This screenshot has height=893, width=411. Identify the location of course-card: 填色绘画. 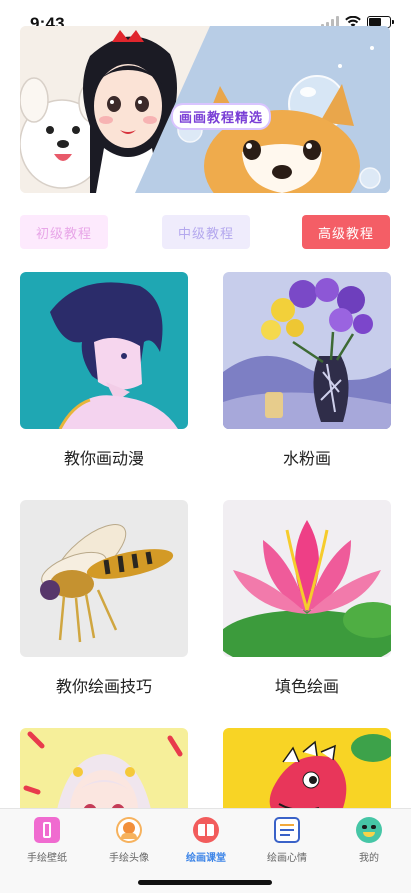
(307, 598).